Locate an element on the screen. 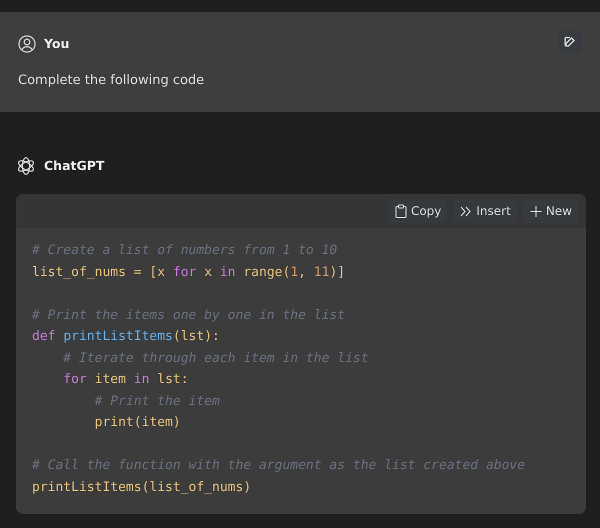 This screenshot has width=600, height=528. copy-button: Copy is located at coordinates (418, 211).